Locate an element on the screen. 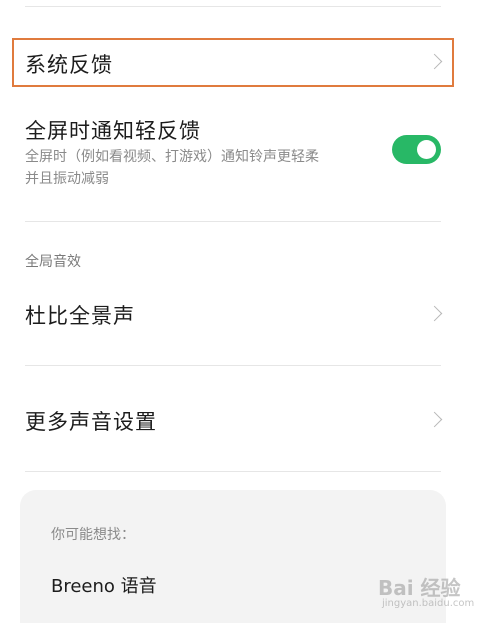 This screenshot has width=498, height=623. fullscreen-notify-label: 全屏时通知轻反馈 is located at coordinates (113, 131).